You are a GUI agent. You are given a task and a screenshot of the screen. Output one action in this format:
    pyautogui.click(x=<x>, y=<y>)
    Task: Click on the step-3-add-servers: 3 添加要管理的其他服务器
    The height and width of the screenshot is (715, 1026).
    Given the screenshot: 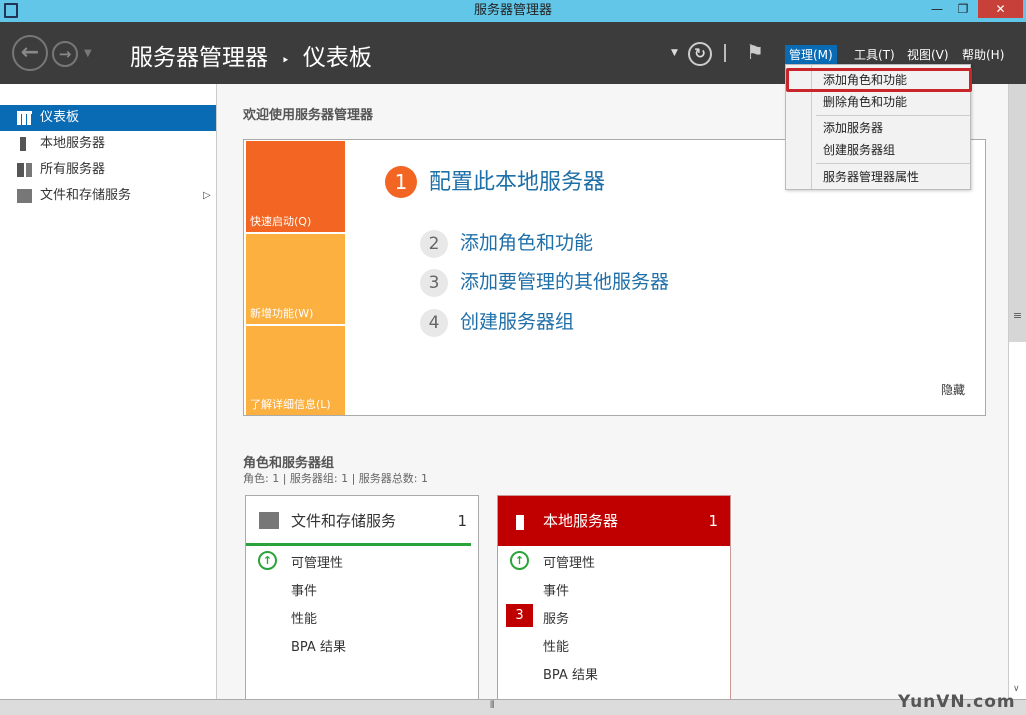 What is the action you would take?
    pyautogui.click(x=544, y=282)
    